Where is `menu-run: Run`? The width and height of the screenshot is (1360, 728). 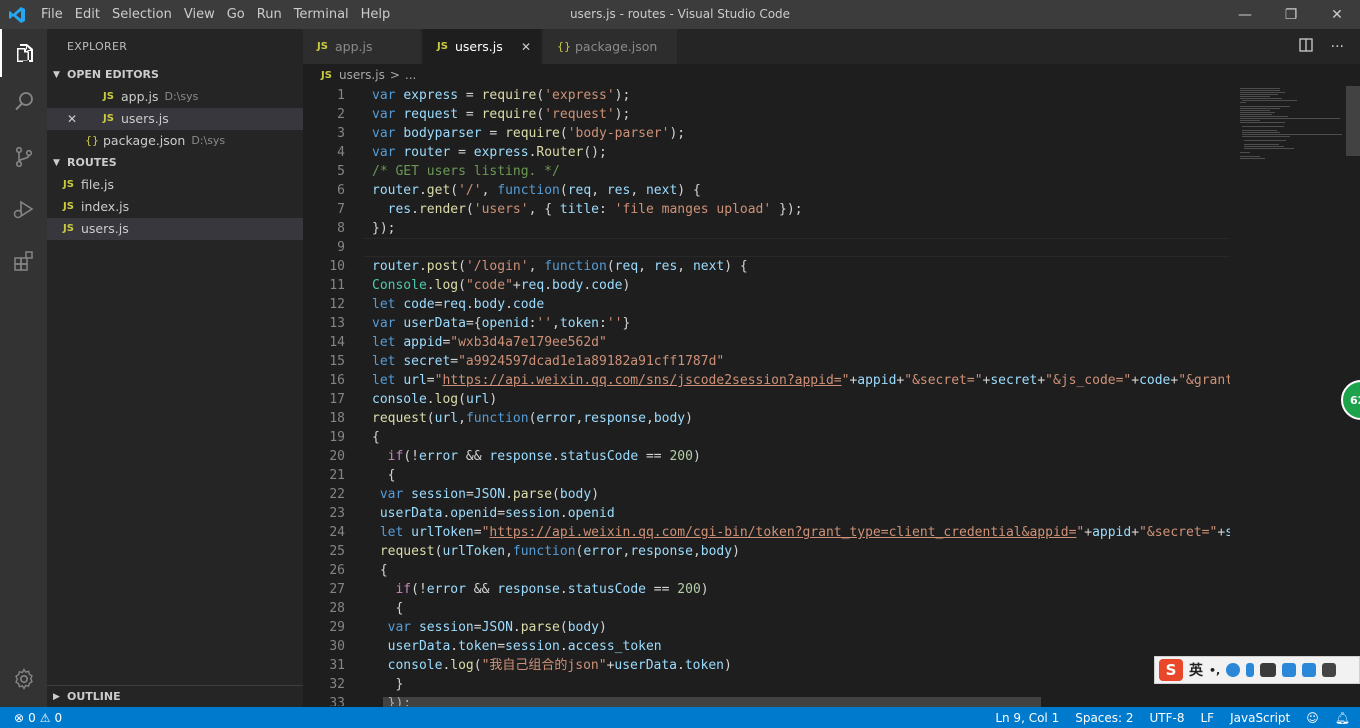
menu-run: Run is located at coordinates (269, 14).